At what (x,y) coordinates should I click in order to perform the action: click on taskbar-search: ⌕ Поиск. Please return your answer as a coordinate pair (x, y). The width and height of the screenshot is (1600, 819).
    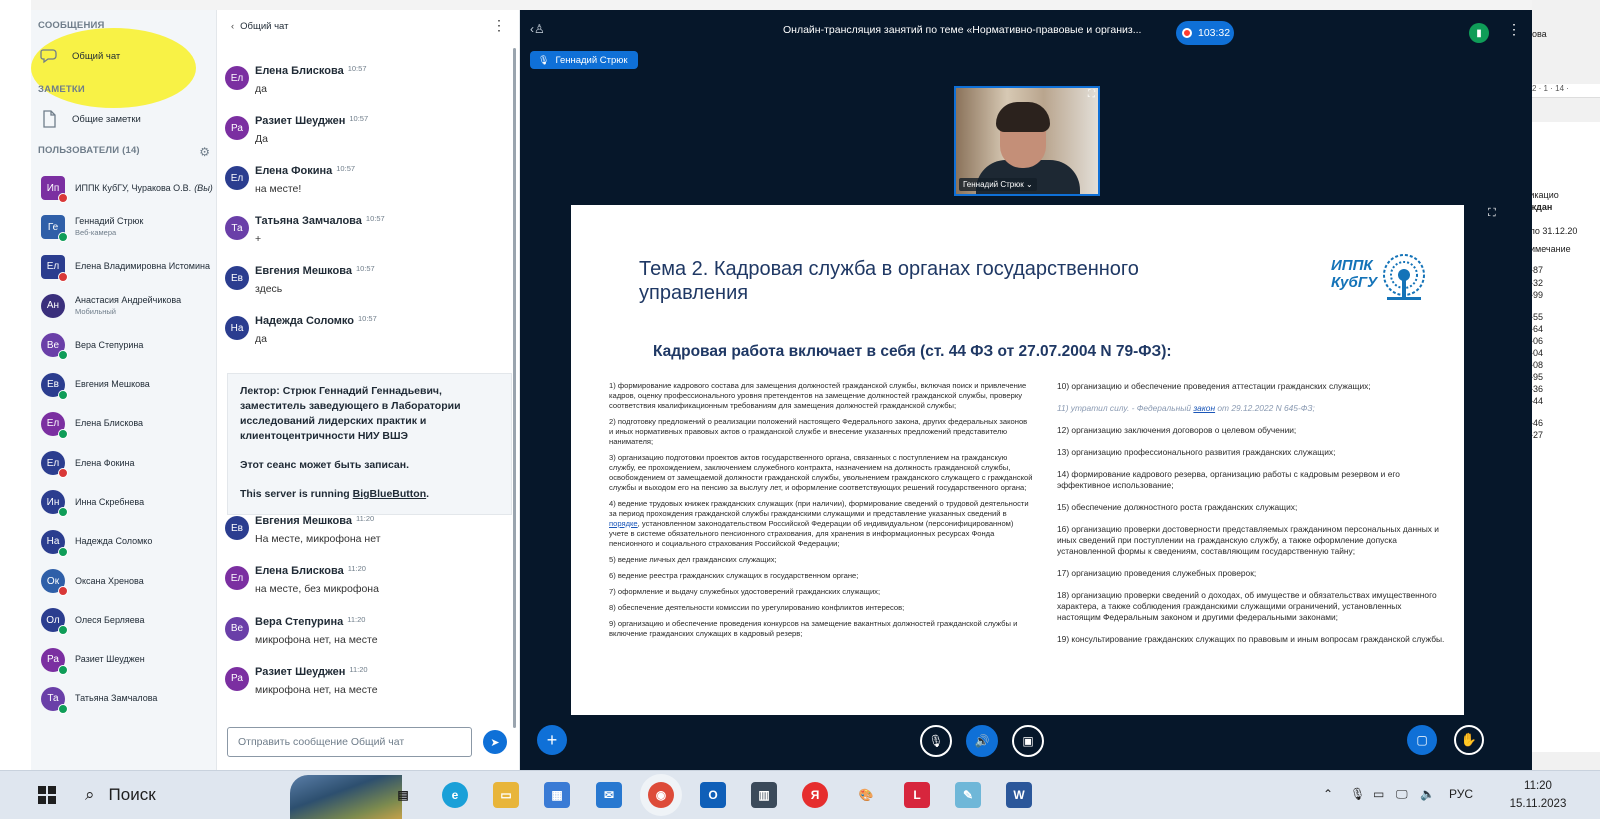
    Looking at the image, I should click on (238, 795).